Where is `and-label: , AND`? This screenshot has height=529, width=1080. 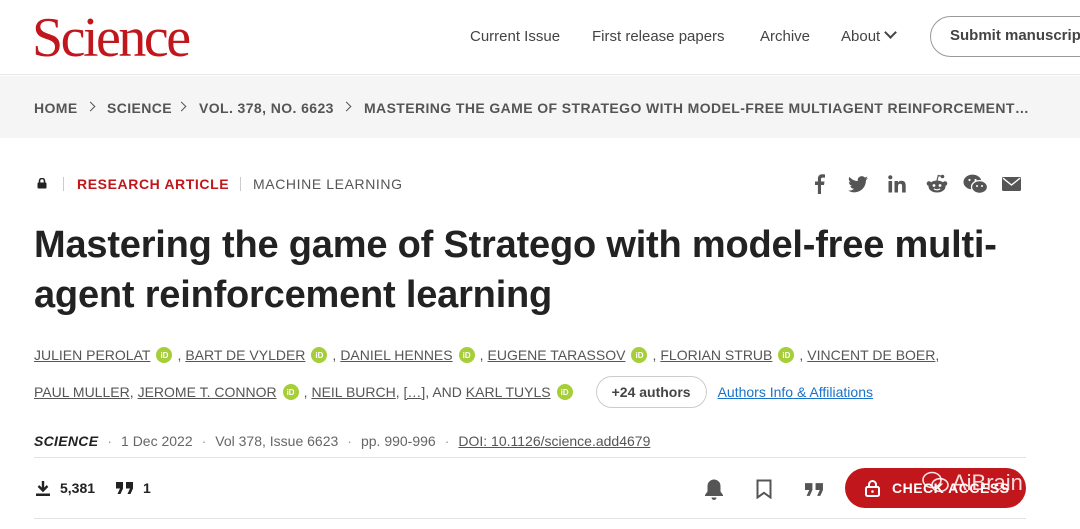 and-label: , AND is located at coordinates (445, 392).